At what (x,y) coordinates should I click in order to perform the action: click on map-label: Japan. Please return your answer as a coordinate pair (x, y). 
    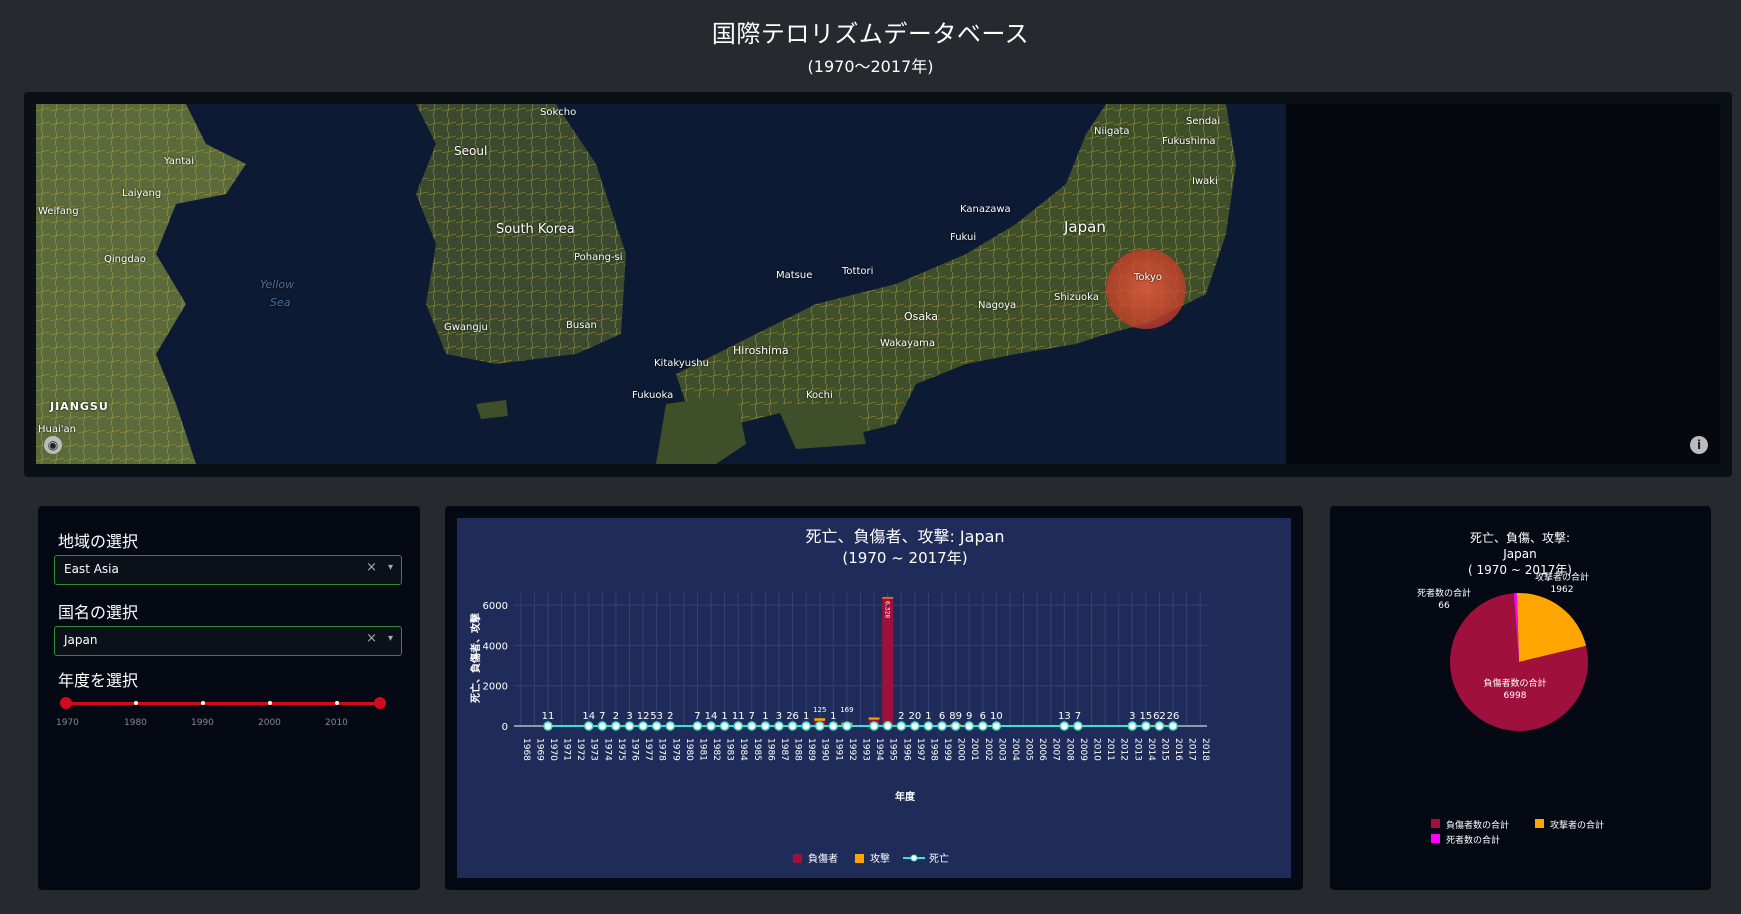
    Looking at the image, I should click on (1085, 227).